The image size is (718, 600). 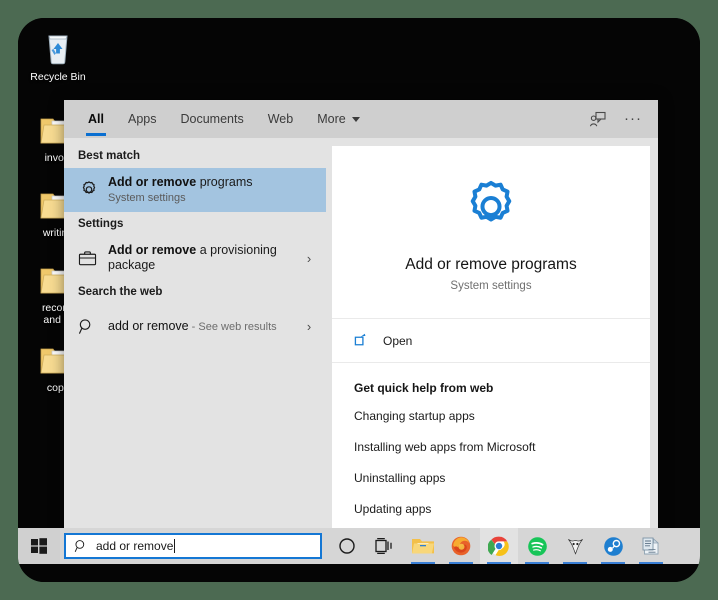 I want to click on result-title-rest: programs, so click(x=224, y=182).